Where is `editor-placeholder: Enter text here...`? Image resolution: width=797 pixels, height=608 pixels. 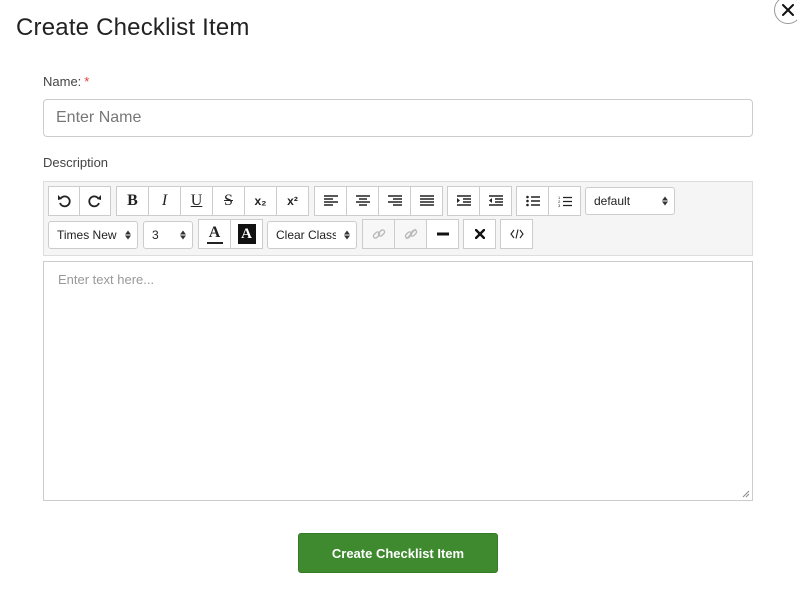 editor-placeholder: Enter text here... is located at coordinates (106, 279).